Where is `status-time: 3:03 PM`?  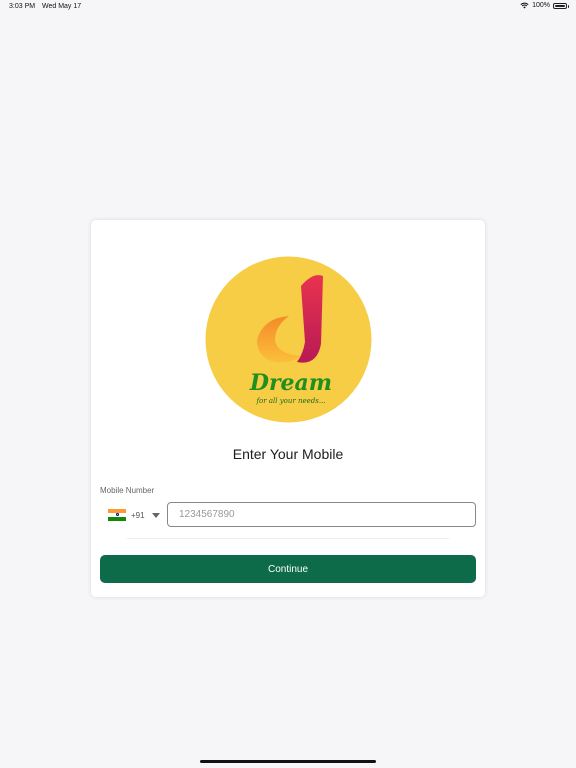
status-time: 3:03 PM is located at coordinates (22, 6).